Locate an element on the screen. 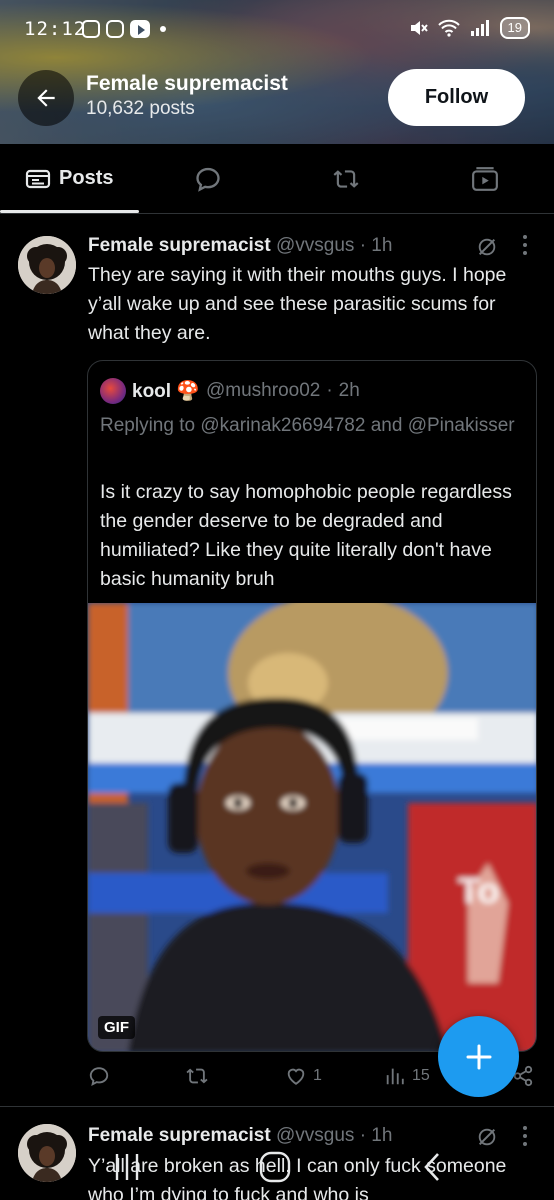  quoted-author-handle: @mushroo02 is located at coordinates (263, 390).